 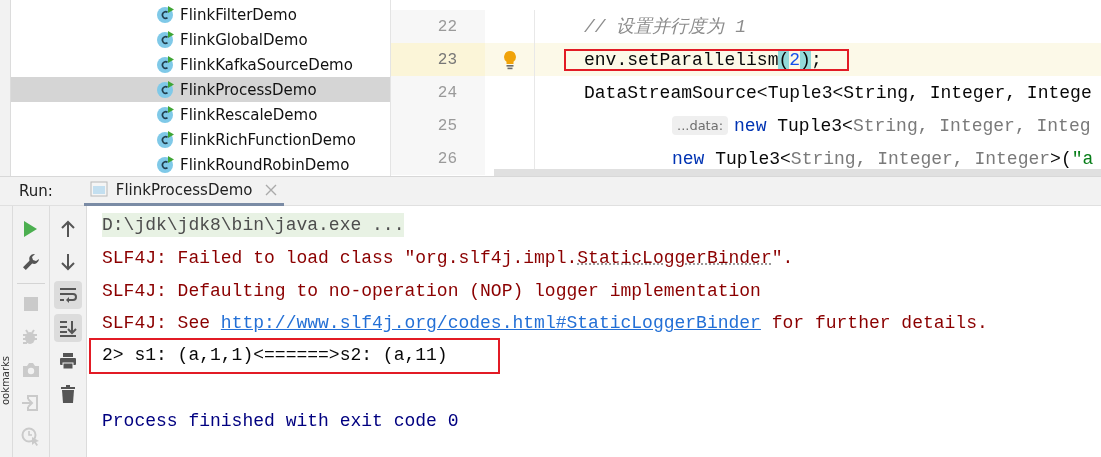 I want to click on tree-item: FlinkKafkaSourceDemo, so click(x=200, y=64).